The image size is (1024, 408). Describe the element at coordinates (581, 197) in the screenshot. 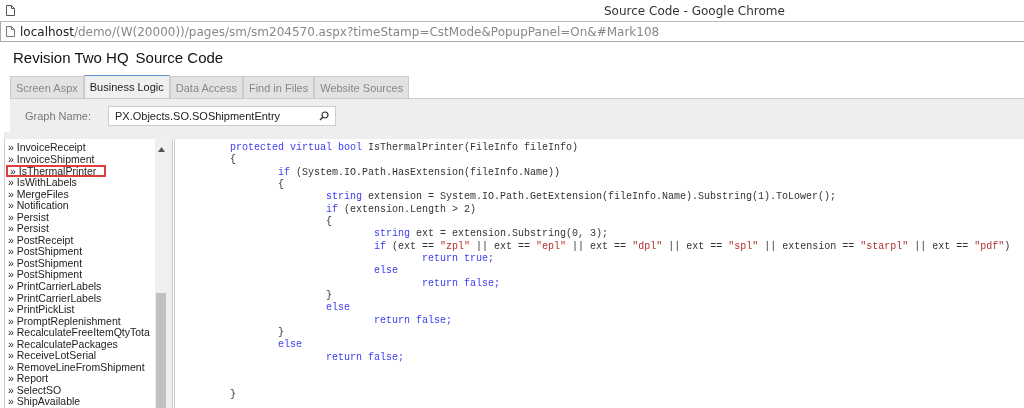

I see `code-line: string extension = System.IO.Path.GetExtension(fileInfo.Name).Substring(1).ToLower();` at that location.